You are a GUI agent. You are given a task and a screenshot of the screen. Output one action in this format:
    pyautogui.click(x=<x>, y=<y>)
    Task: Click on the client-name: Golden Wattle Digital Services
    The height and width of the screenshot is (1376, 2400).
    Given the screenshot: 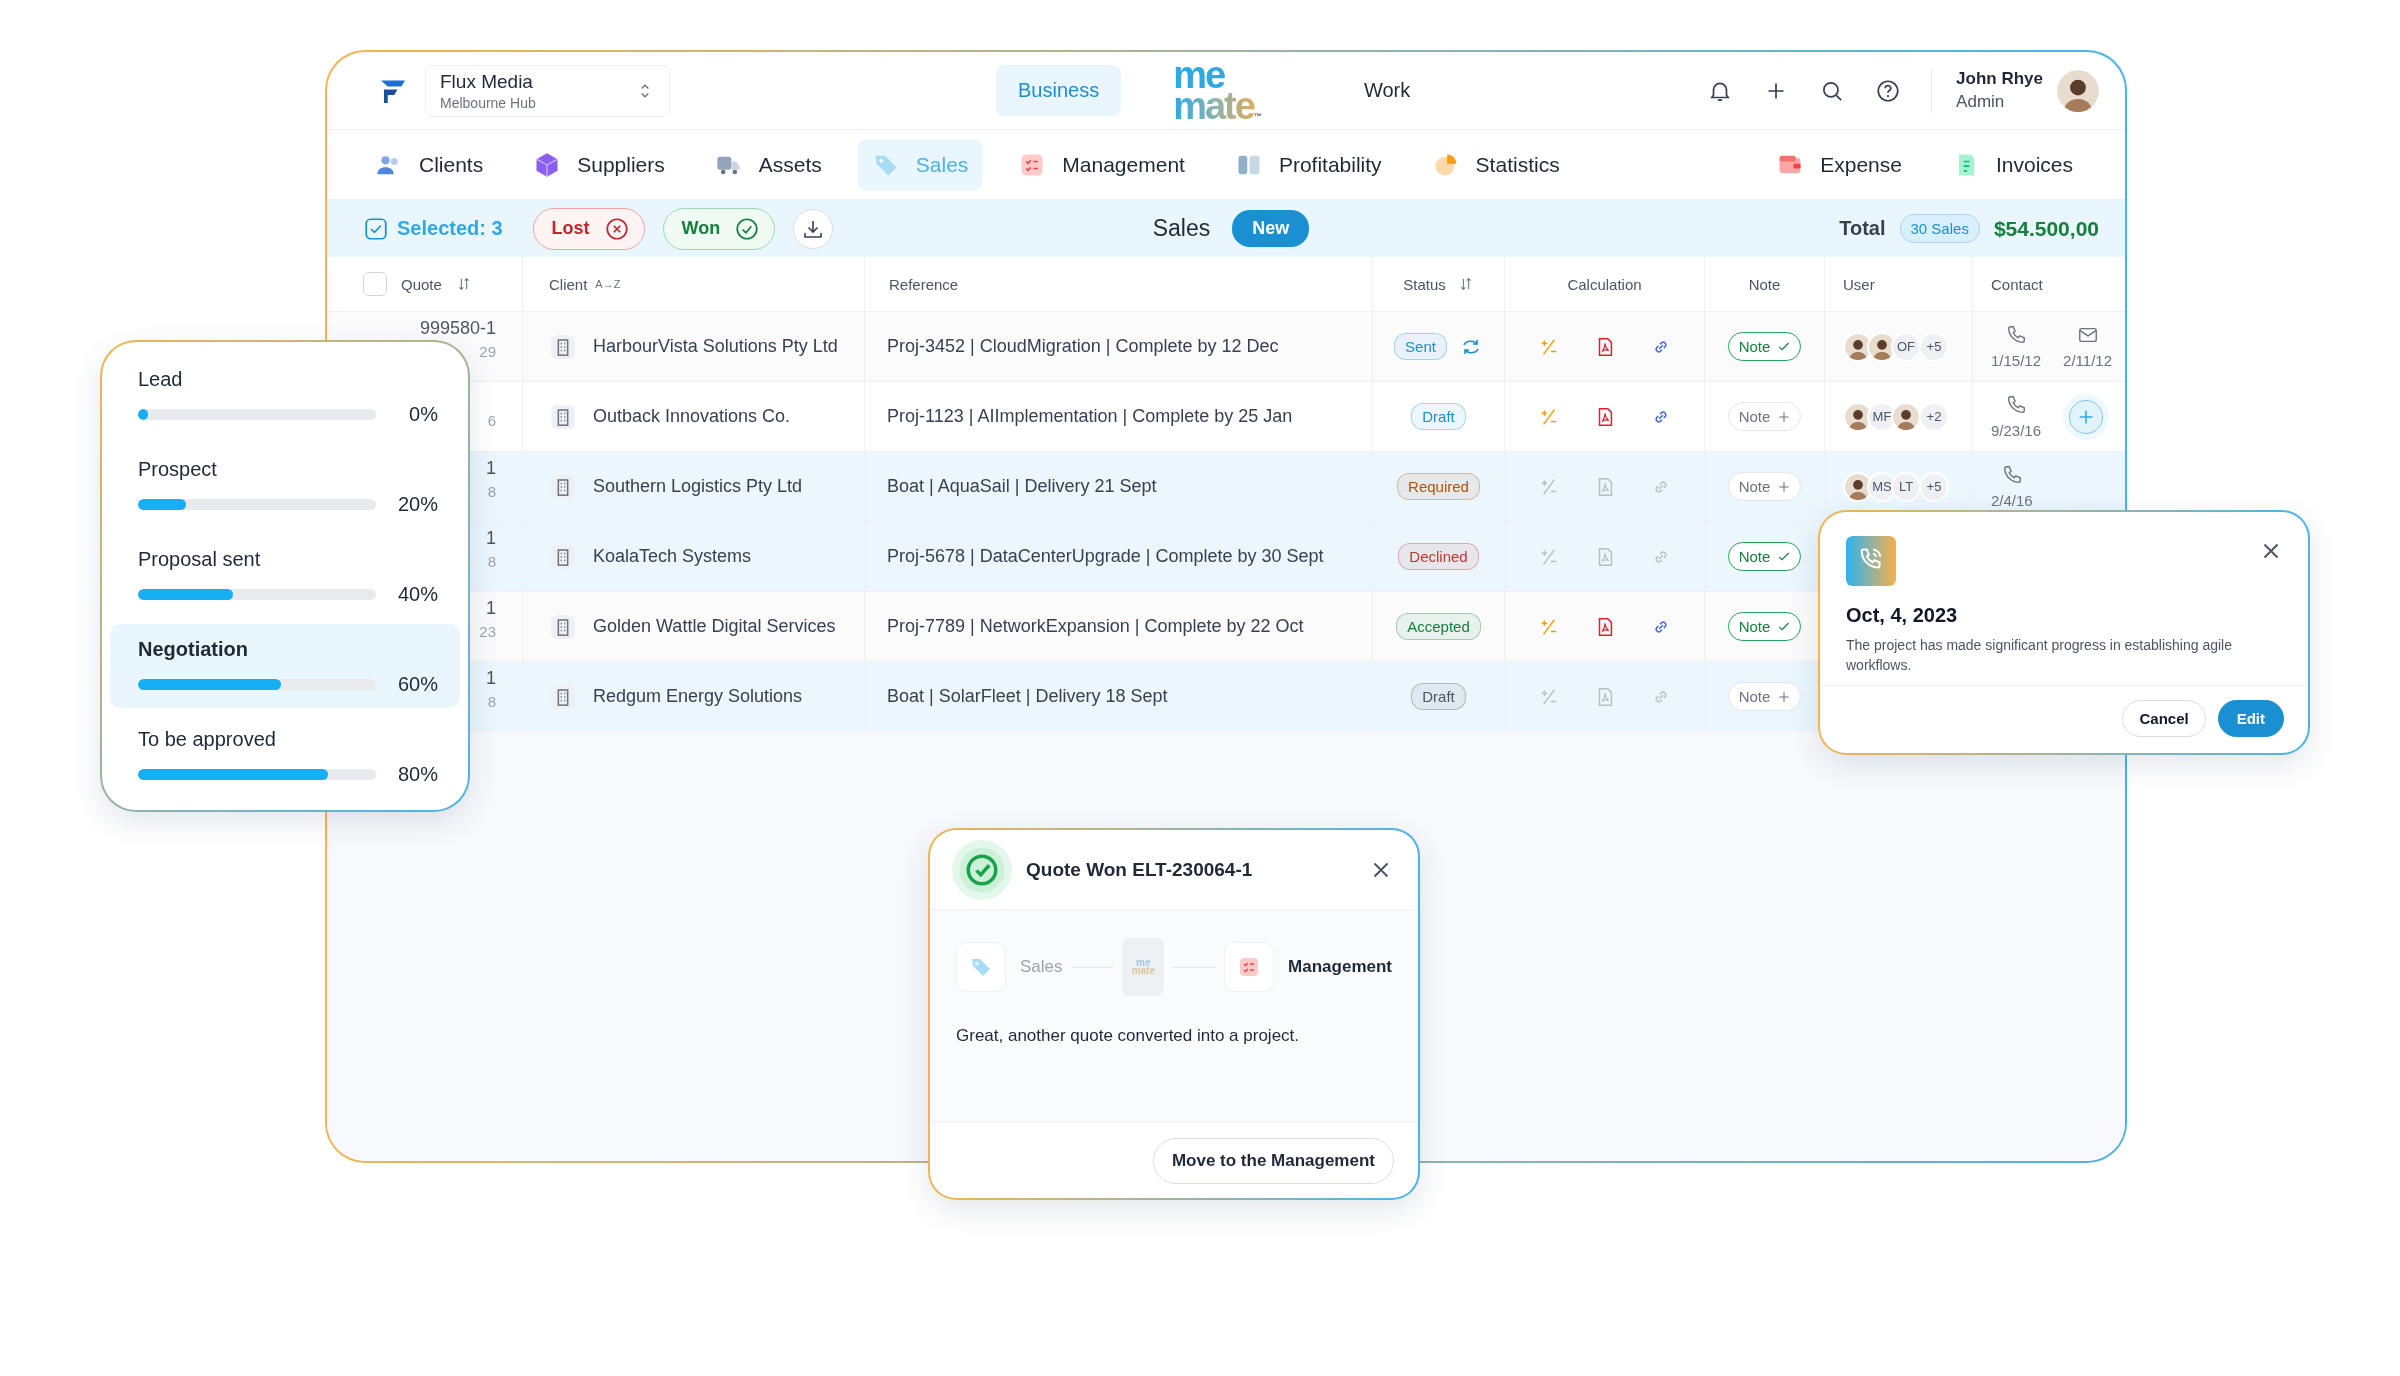 What is the action you would take?
    pyautogui.click(x=714, y=626)
    